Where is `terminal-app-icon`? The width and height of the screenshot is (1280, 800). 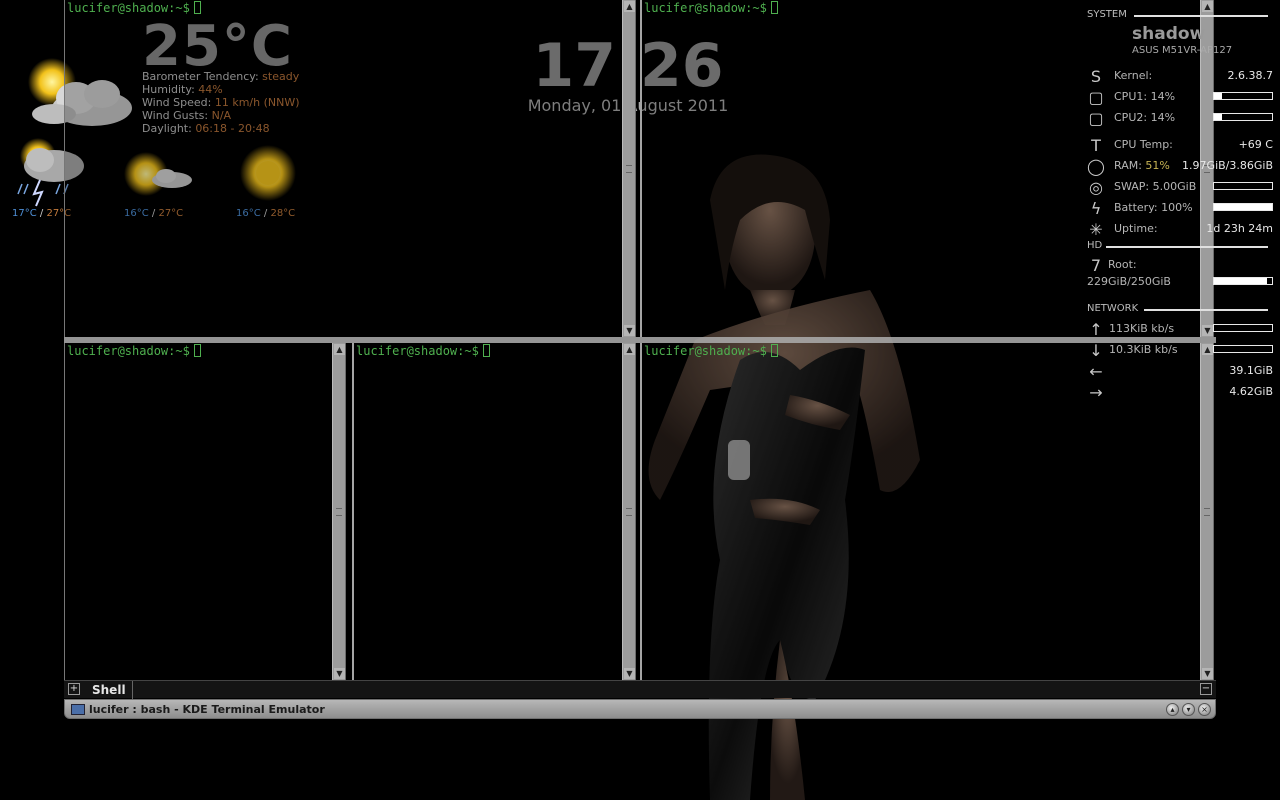 terminal-app-icon is located at coordinates (78, 709).